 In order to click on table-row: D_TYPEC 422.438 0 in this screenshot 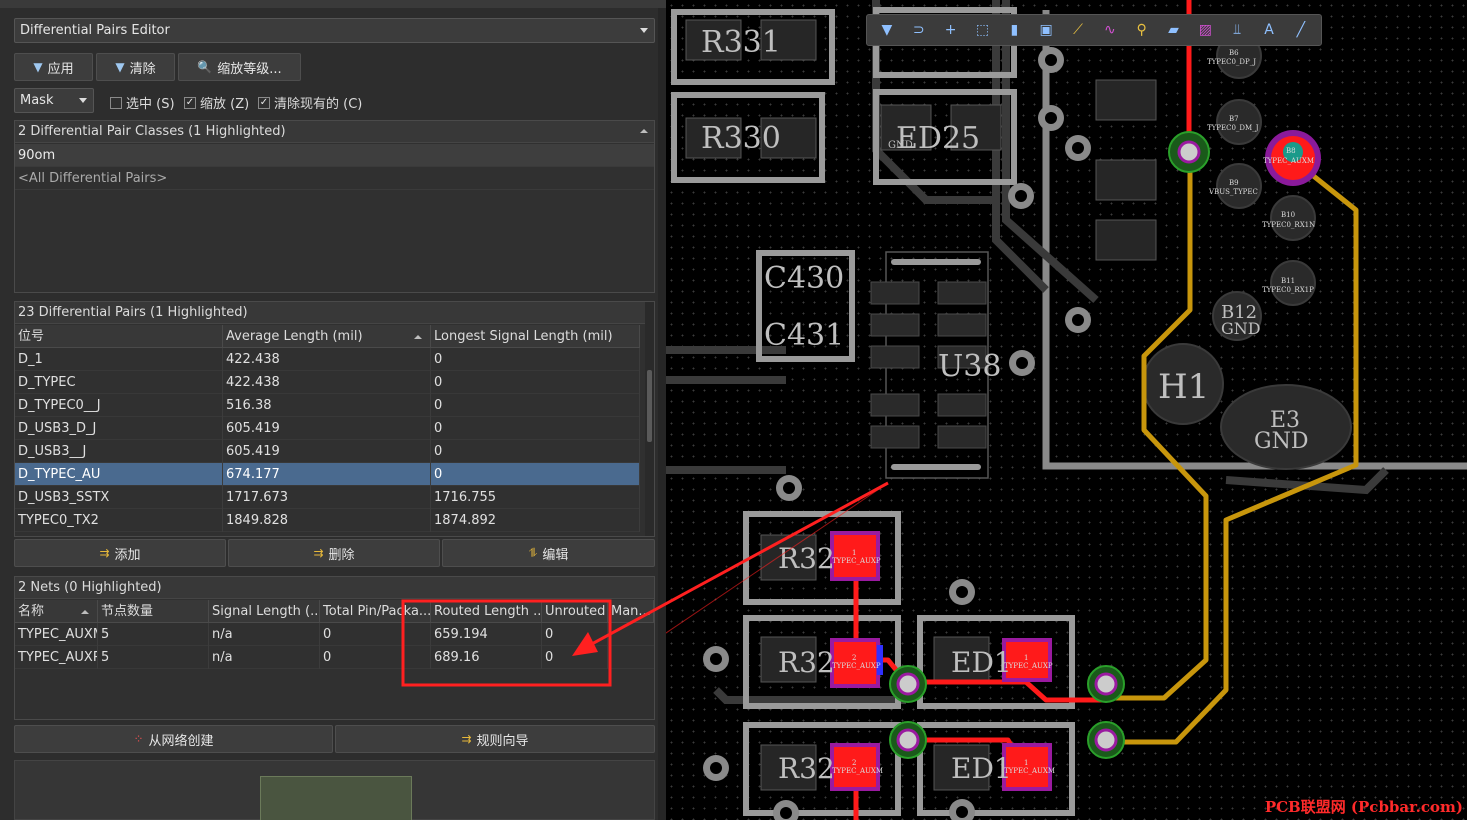, I will do `click(327, 382)`.